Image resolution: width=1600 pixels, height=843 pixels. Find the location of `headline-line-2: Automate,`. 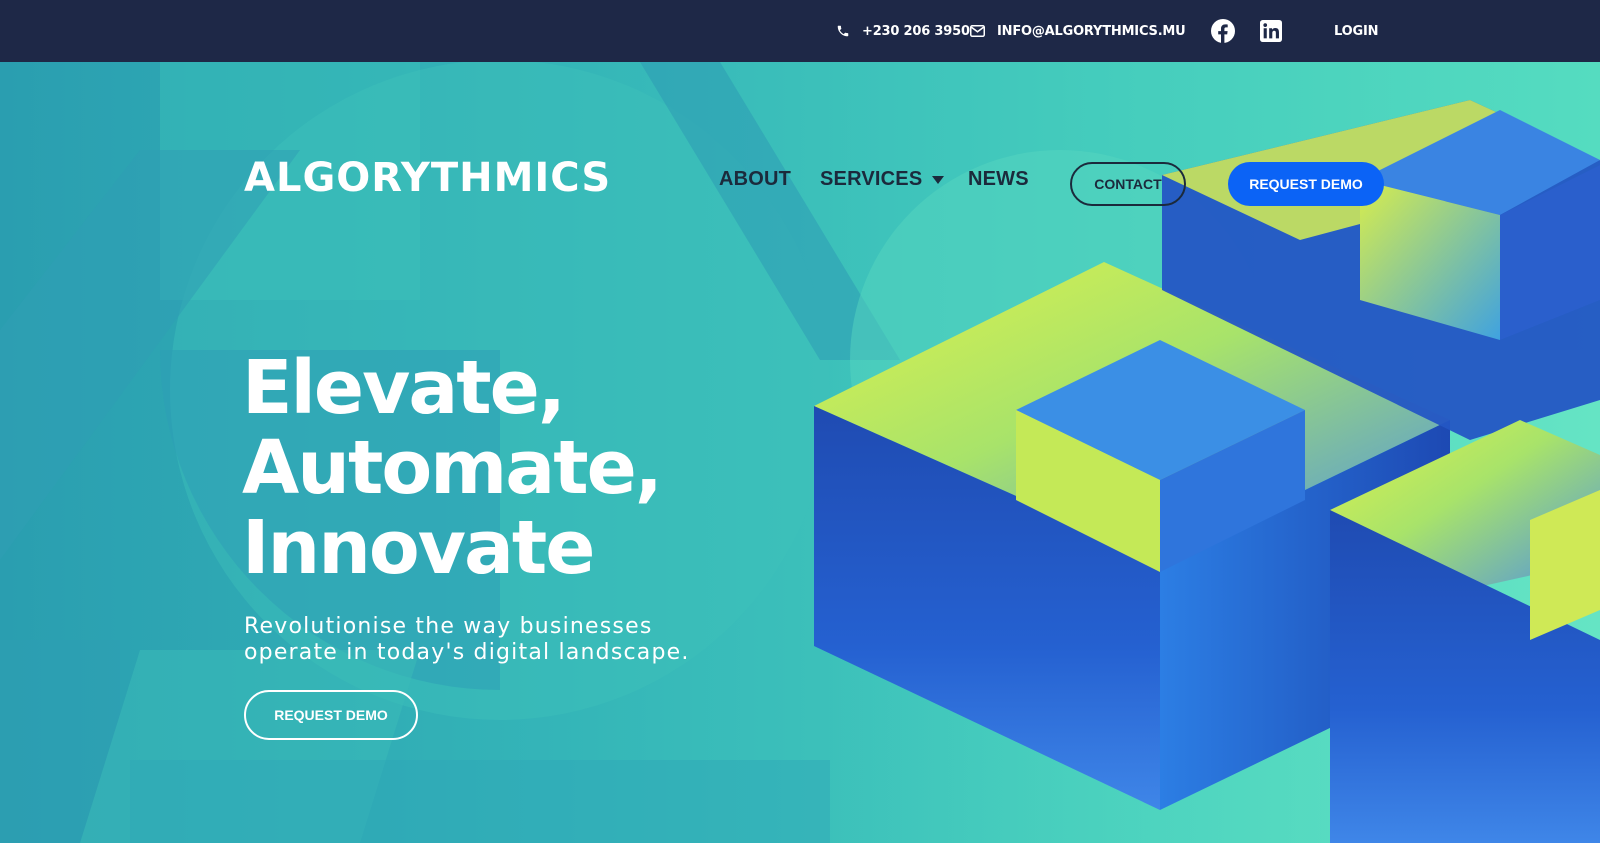

headline-line-2: Automate, is located at coordinates (452, 468).